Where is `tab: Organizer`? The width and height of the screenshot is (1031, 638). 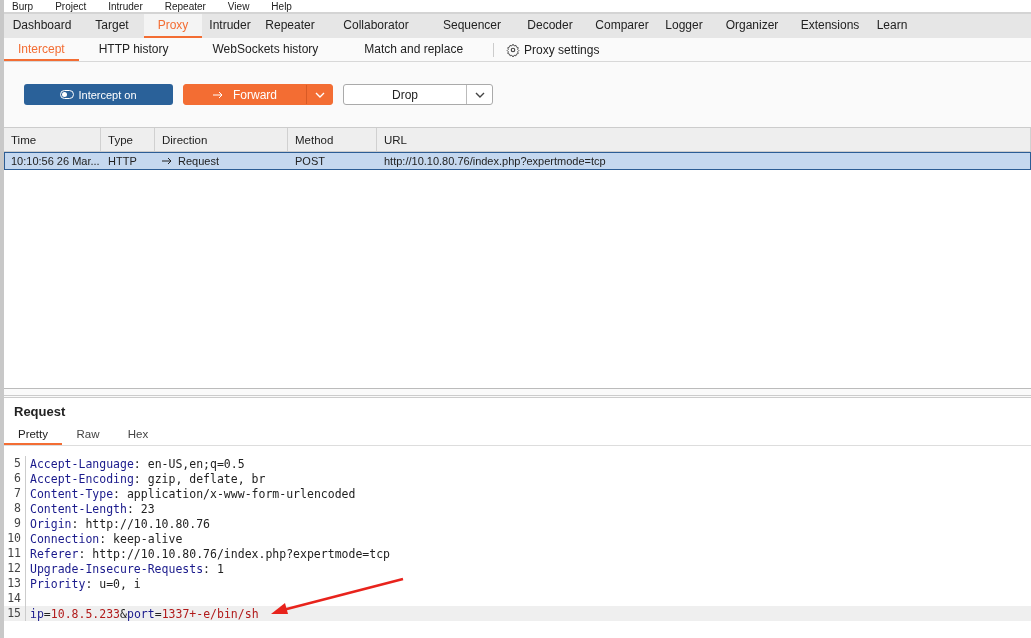 tab: Organizer is located at coordinates (752, 26).